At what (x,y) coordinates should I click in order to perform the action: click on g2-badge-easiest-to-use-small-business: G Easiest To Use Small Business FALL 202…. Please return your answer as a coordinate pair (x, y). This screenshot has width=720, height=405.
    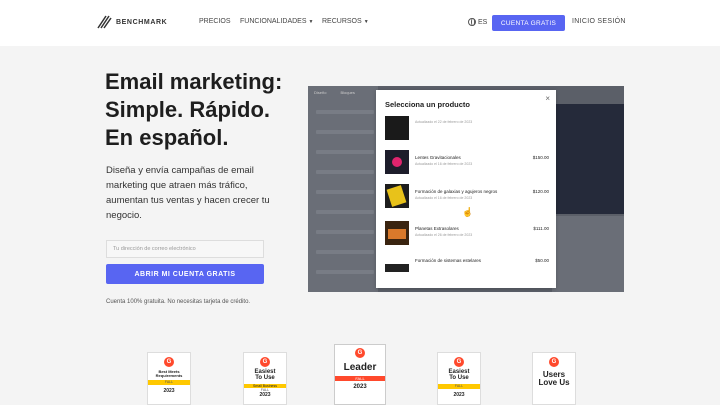
    Looking at the image, I should click on (265, 378).